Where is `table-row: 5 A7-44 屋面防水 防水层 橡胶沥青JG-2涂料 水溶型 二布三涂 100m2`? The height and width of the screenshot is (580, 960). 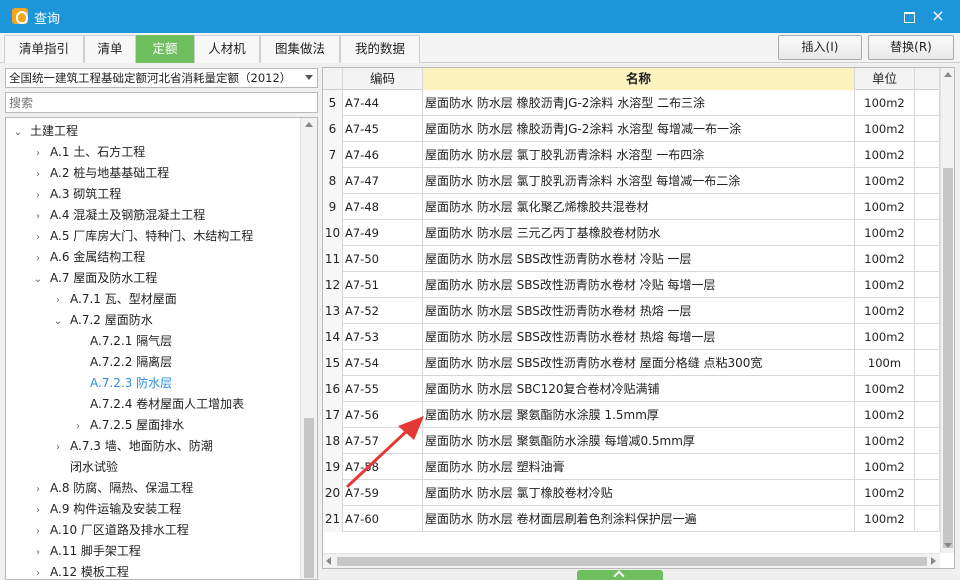 table-row: 5 A7-44 屋面防水 防水层 橡胶沥青JG-2涂料 水溶型 二布三涂 100m2 is located at coordinates (631, 103).